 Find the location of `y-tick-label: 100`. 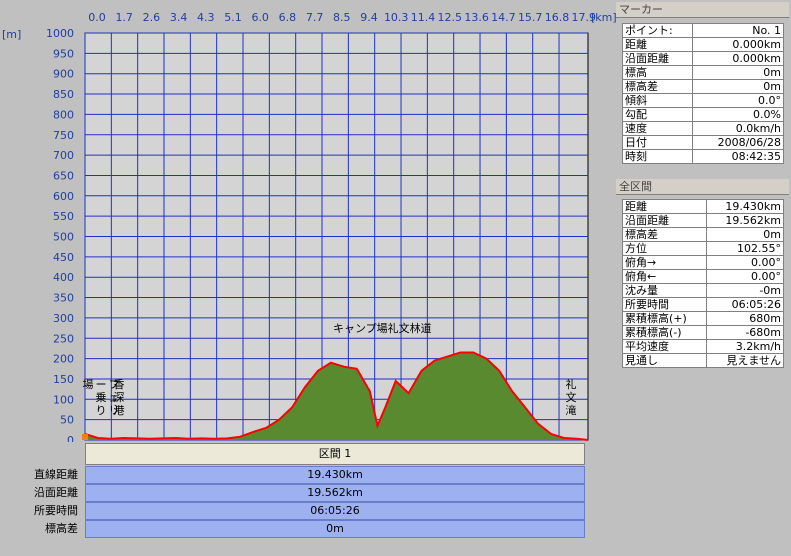

y-tick-label: 100 is located at coordinates (63, 399).